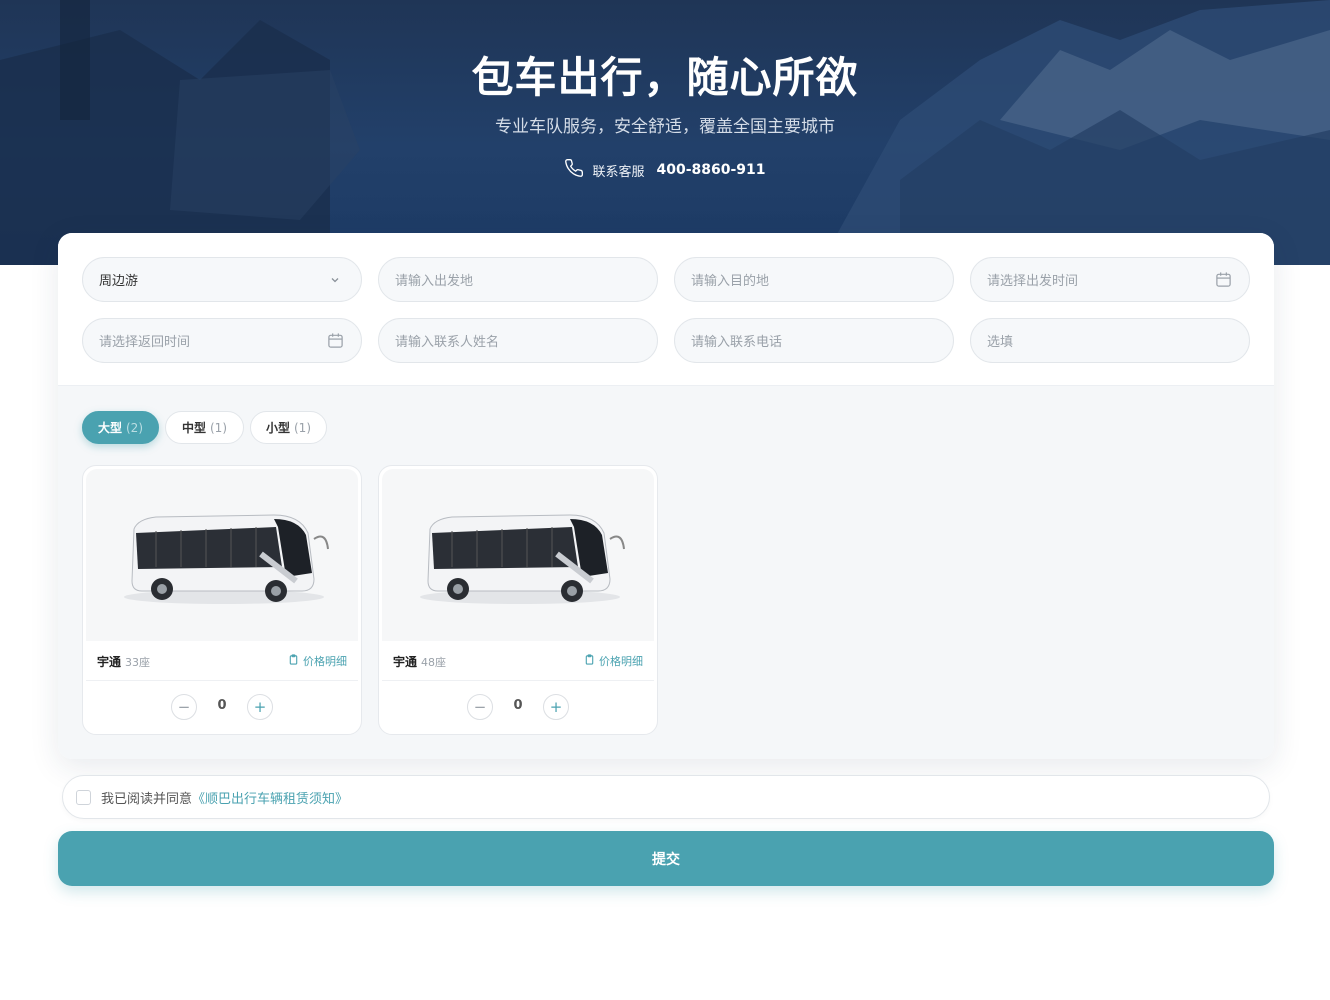 Image resolution: width=1330 pixels, height=1000 pixels. What do you see at coordinates (1000, 342) in the screenshot?
I see `optional-placeholder: 选填` at bounding box center [1000, 342].